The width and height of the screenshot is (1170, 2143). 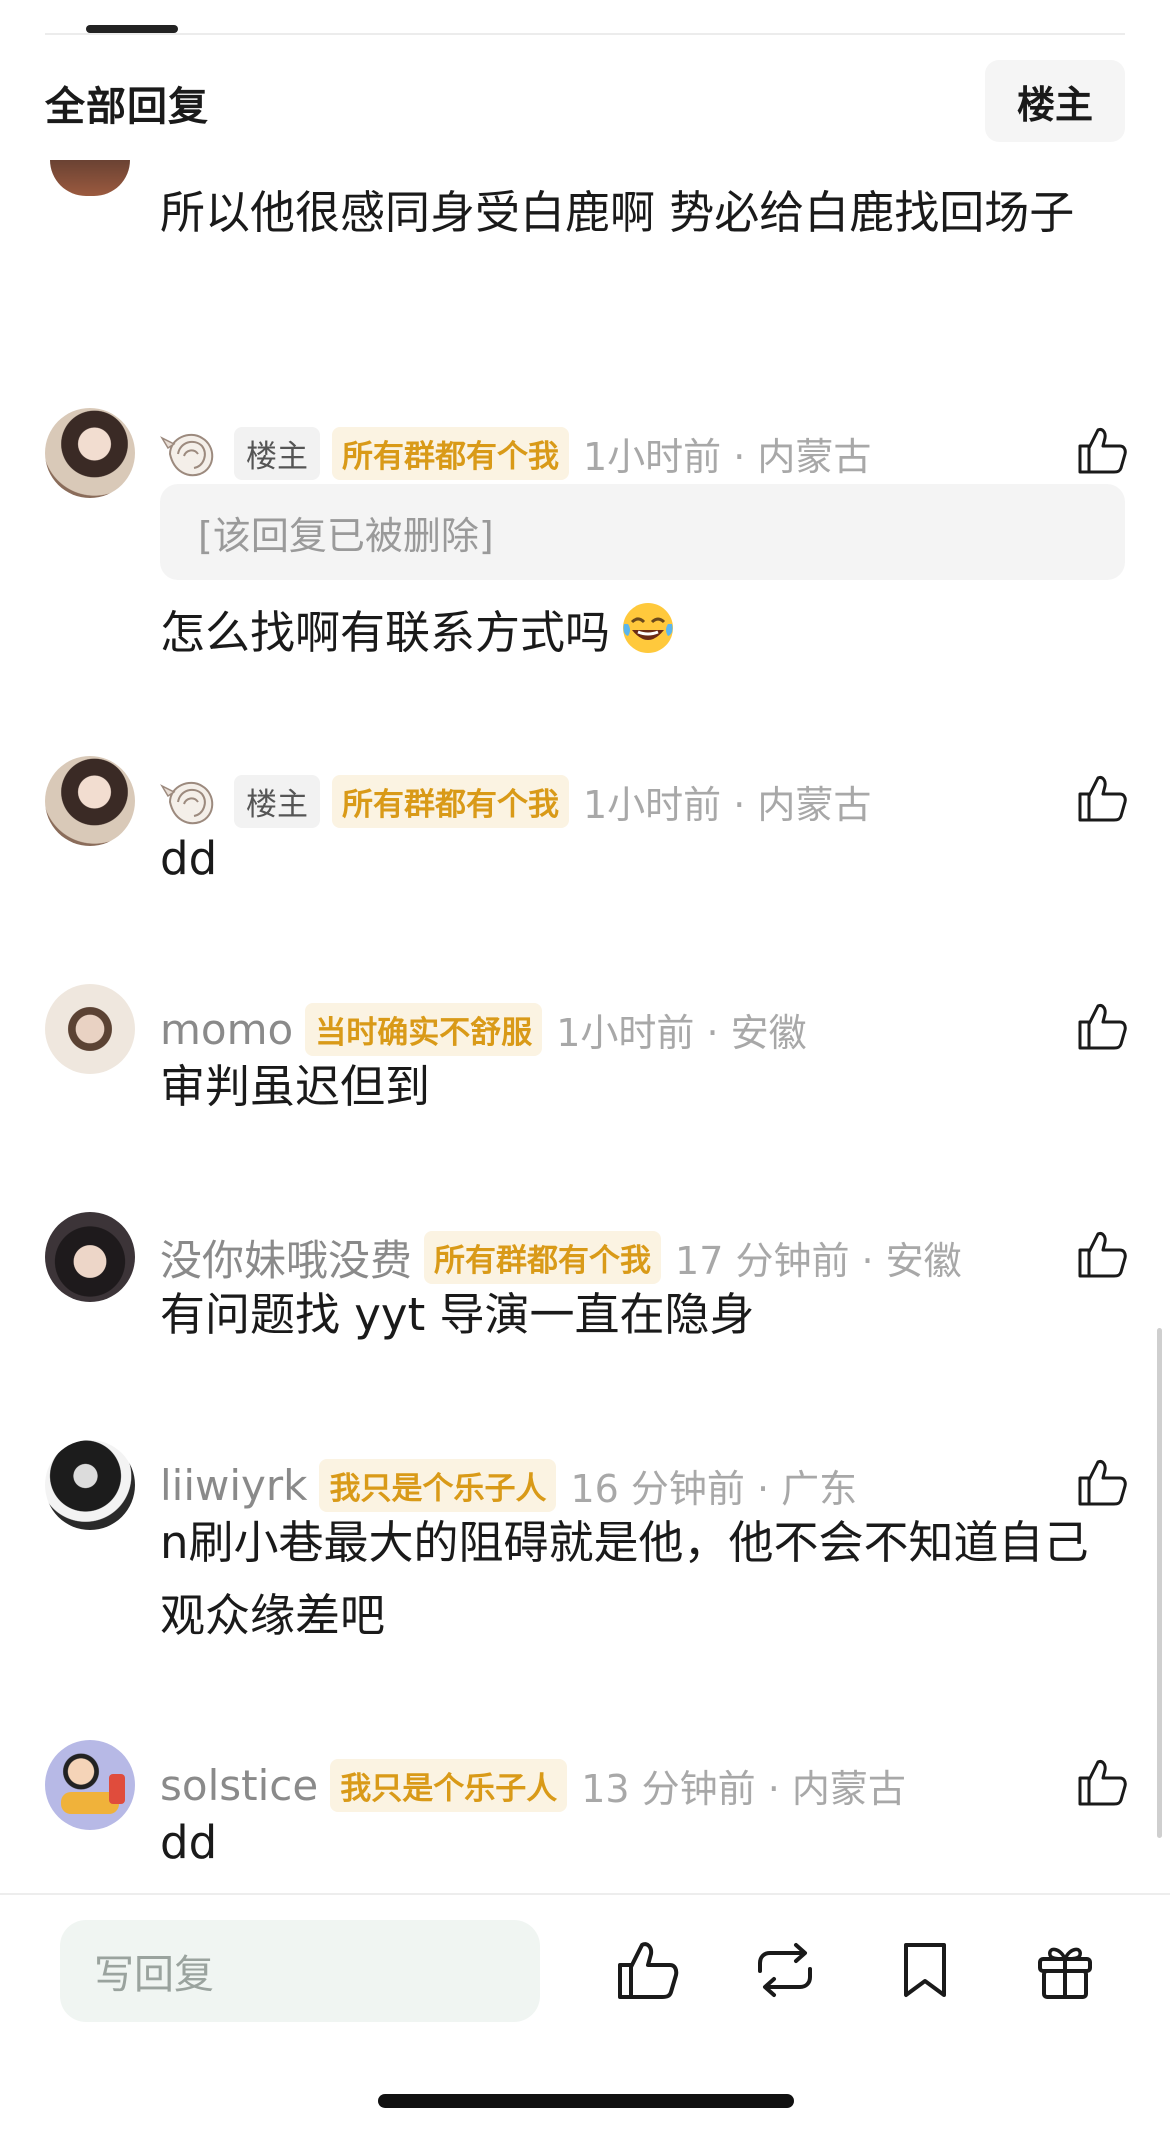 What do you see at coordinates (648, 628) in the screenshot?
I see `laugh-cry-emoji-icon` at bounding box center [648, 628].